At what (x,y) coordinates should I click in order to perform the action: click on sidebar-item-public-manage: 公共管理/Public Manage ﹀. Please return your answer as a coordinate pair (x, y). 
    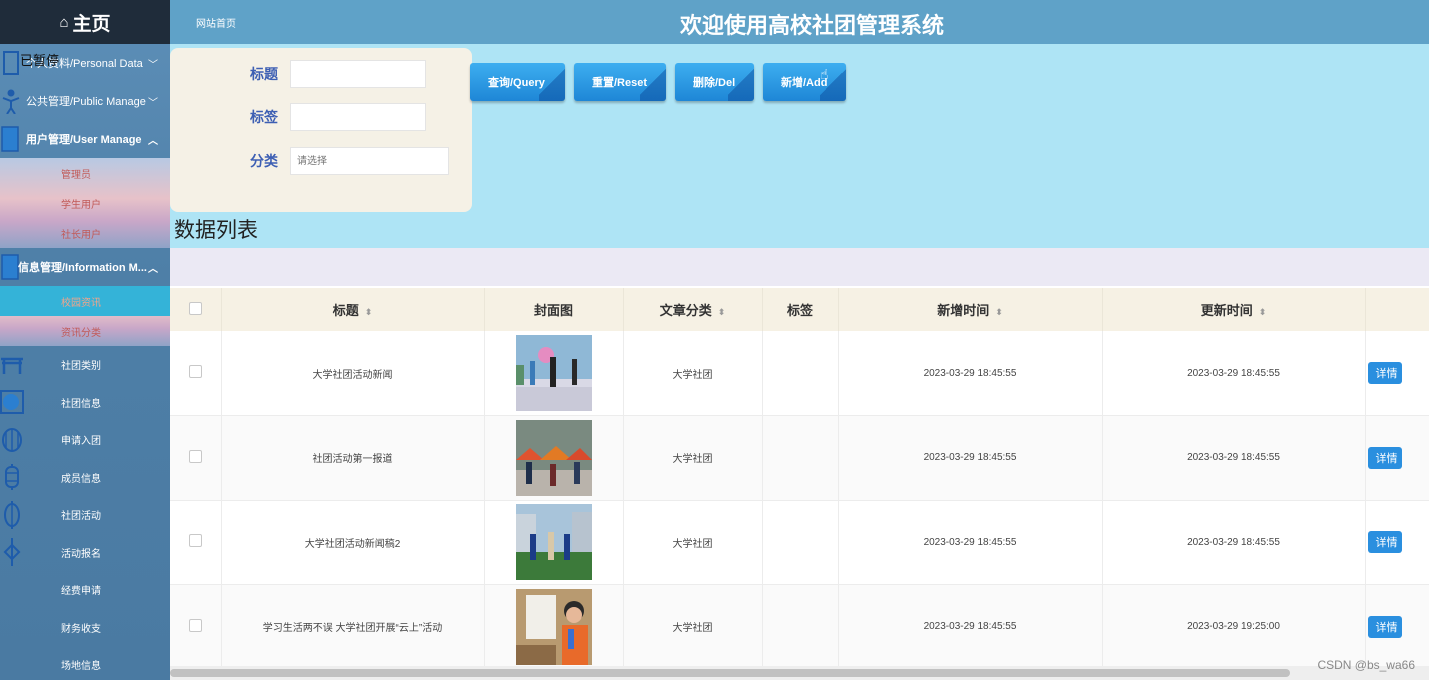
    Looking at the image, I should click on (85, 101).